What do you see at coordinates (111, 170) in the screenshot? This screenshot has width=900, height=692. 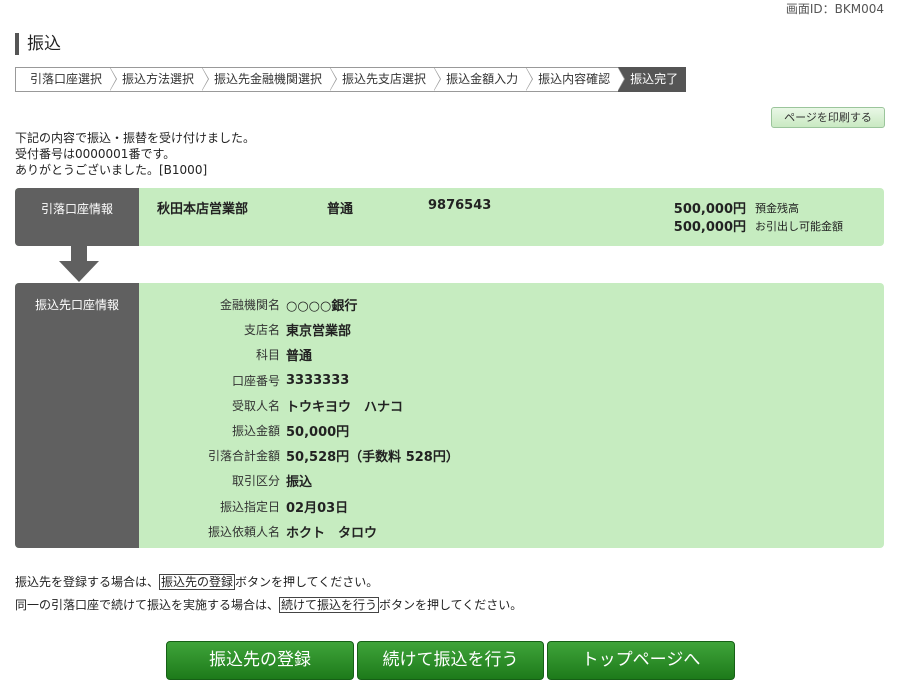 I see `message-line-3: ありがとうございました。[B1000]` at bounding box center [111, 170].